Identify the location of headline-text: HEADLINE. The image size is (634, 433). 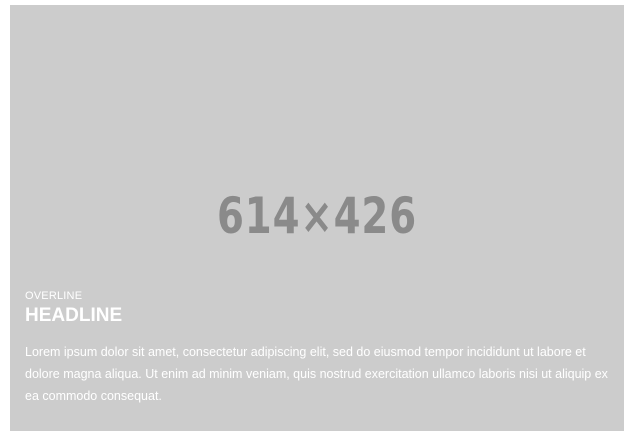
(74, 315).